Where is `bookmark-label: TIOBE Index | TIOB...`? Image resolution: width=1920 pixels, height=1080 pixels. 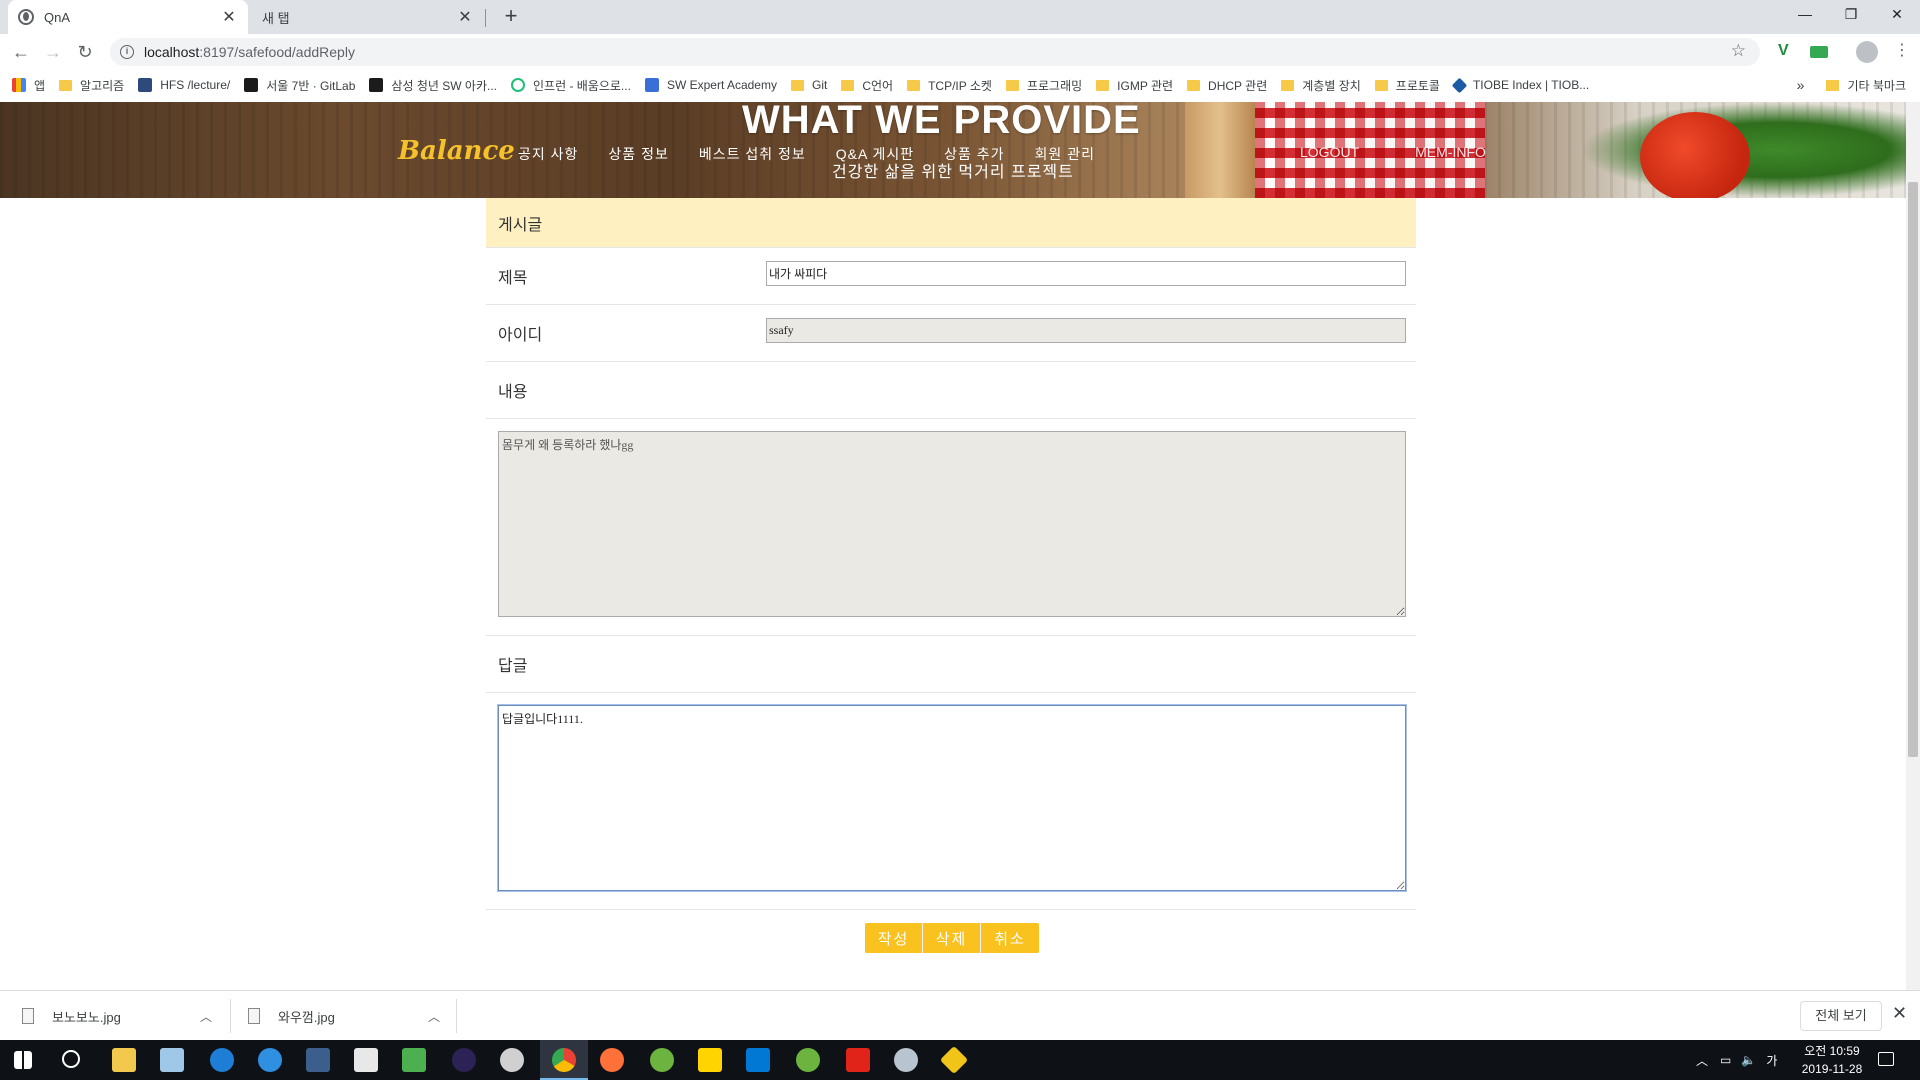 bookmark-label: TIOBE Index | TIOB... is located at coordinates (1531, 85).